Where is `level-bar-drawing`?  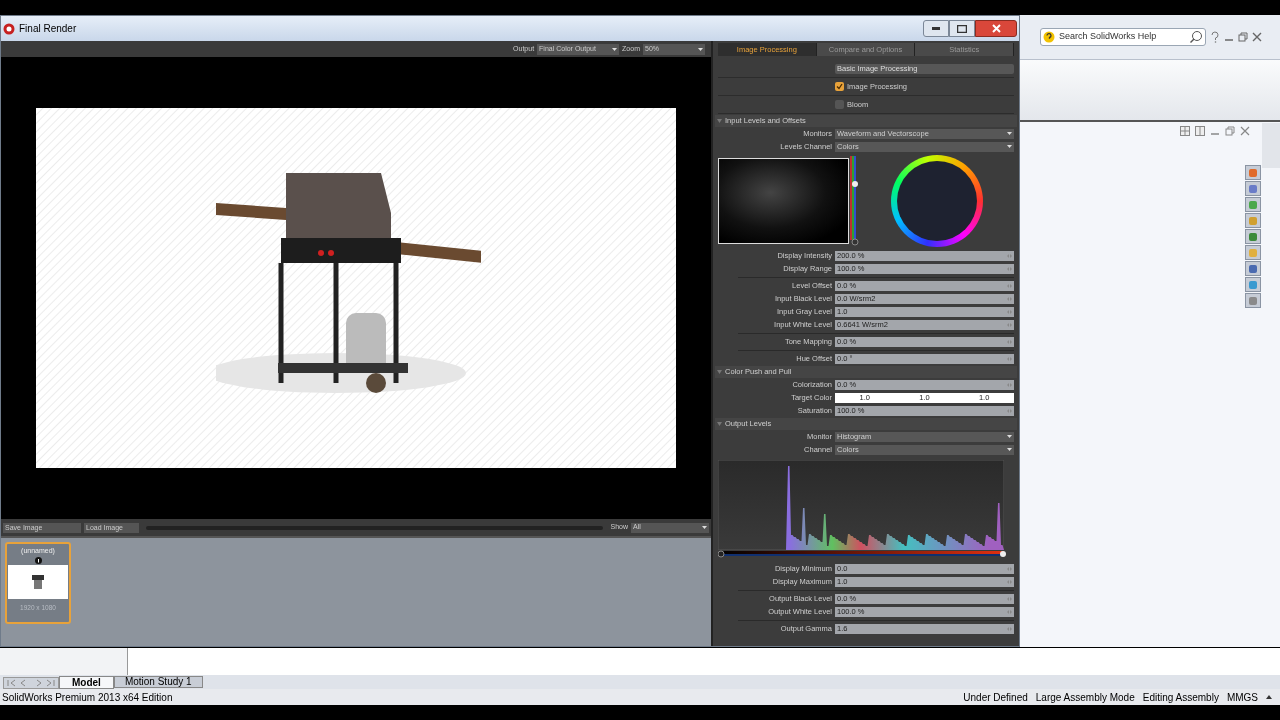 level-bar-drawing is located at coordinates (854, 201).